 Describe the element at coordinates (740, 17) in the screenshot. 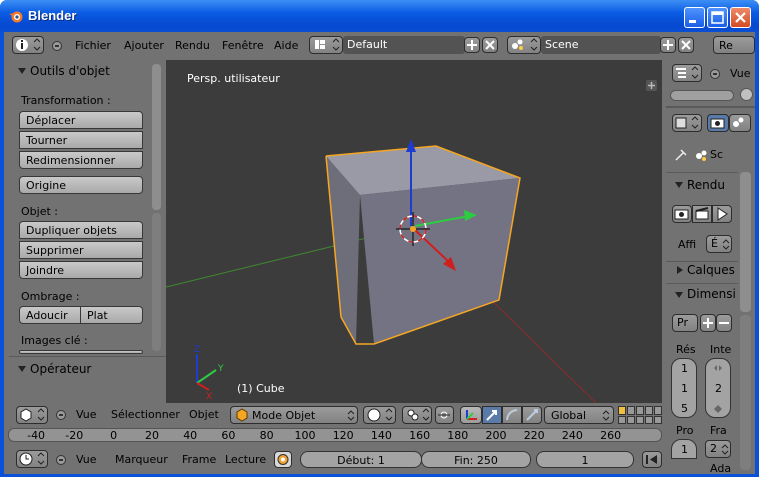

I see `close-button` at that location.